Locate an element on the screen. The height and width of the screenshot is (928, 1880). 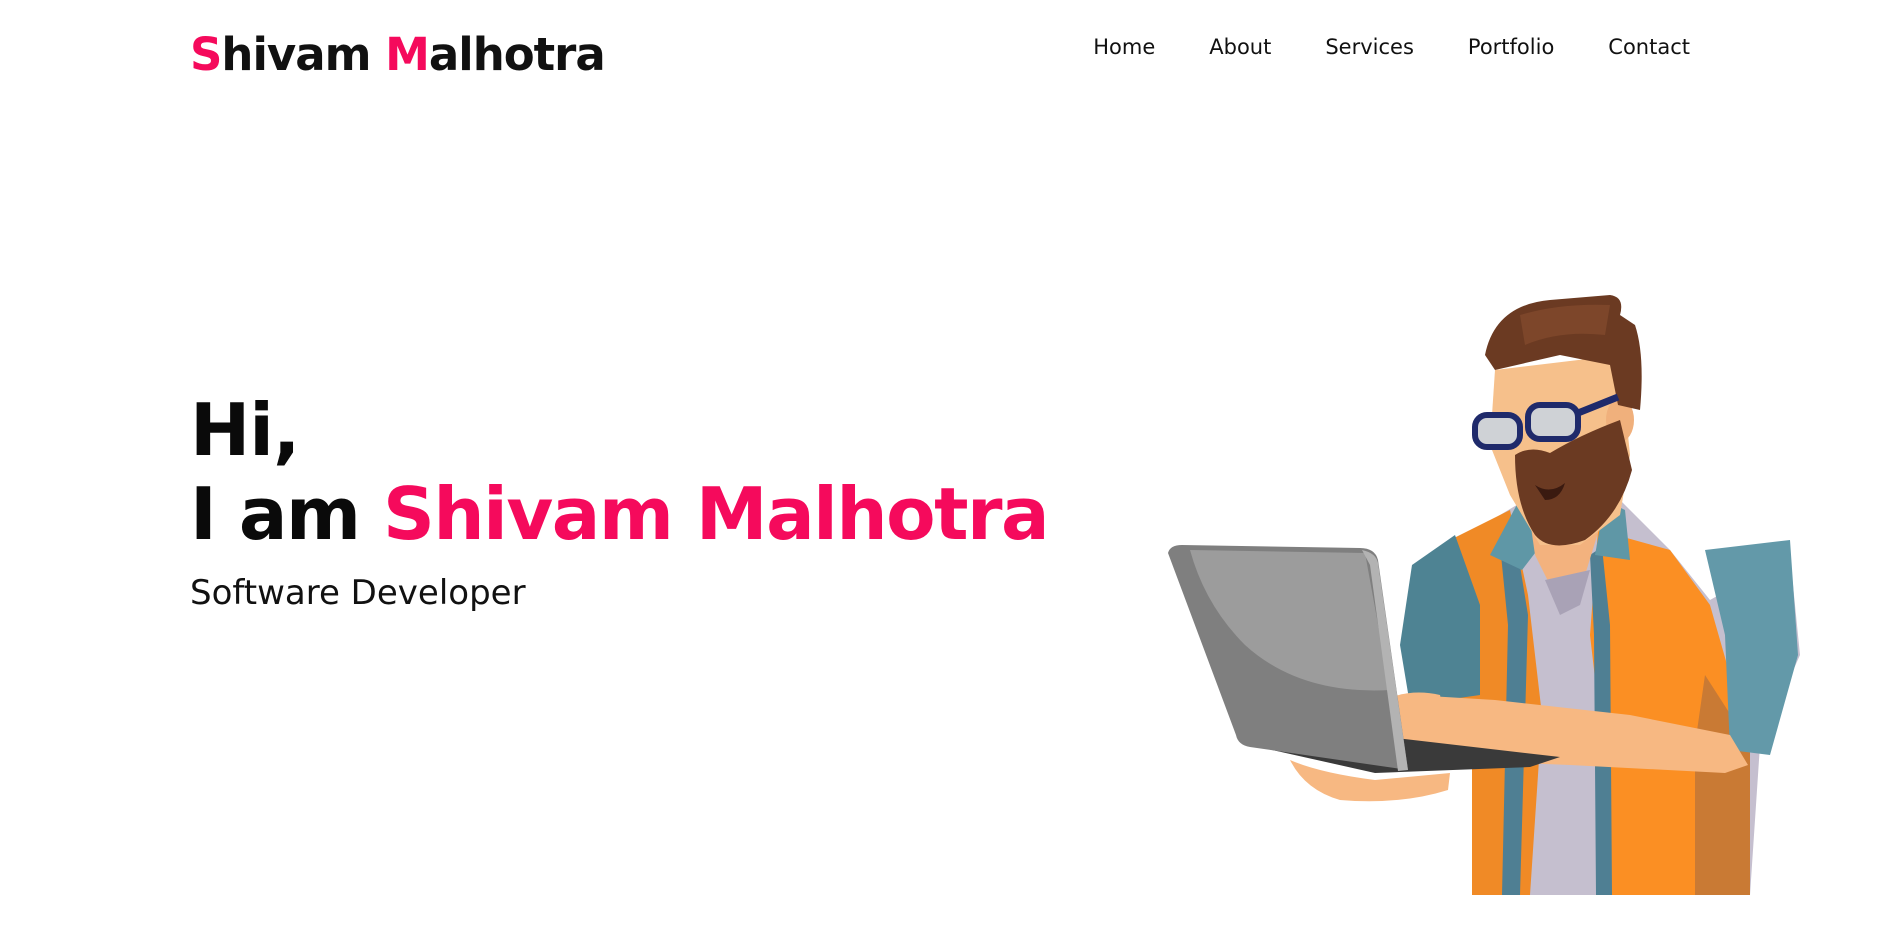
main-nav: Home About Services Portfolio Contact is located at coordinates (1364, 47).